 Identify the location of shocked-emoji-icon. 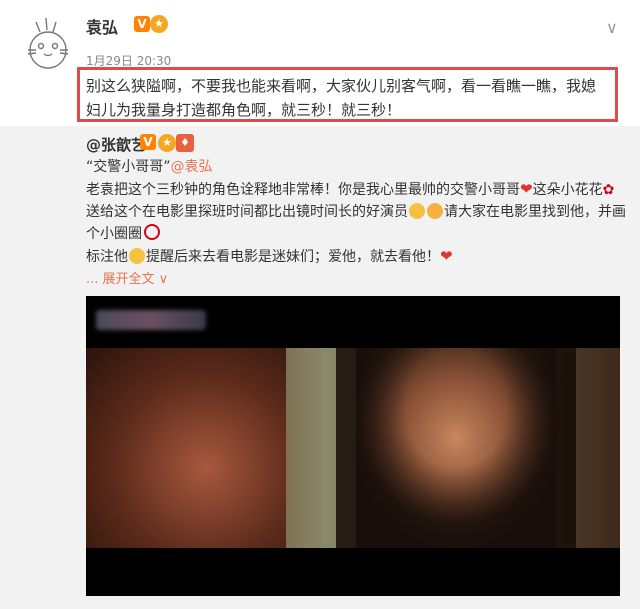
(435, 211).